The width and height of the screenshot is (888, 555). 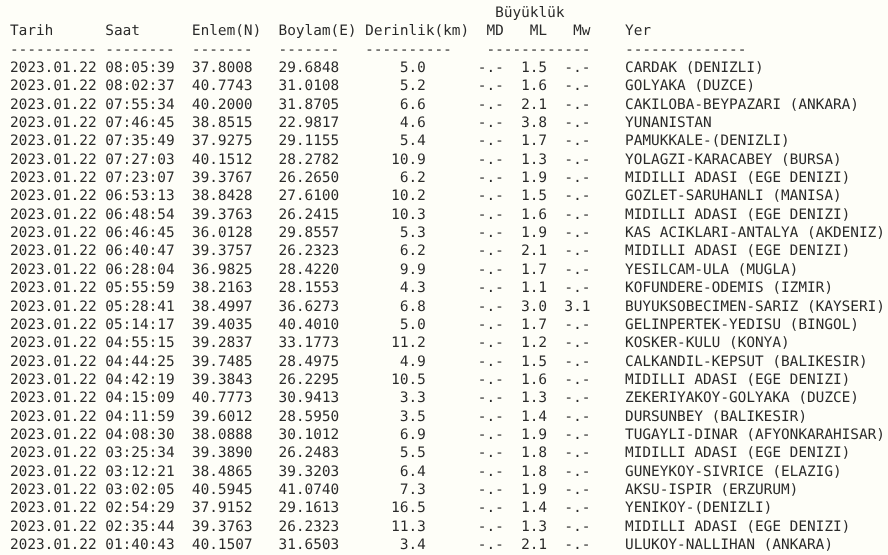 I want to click on table-cell: GOLYAKA (DUZCE), so click(x=690, y=86).